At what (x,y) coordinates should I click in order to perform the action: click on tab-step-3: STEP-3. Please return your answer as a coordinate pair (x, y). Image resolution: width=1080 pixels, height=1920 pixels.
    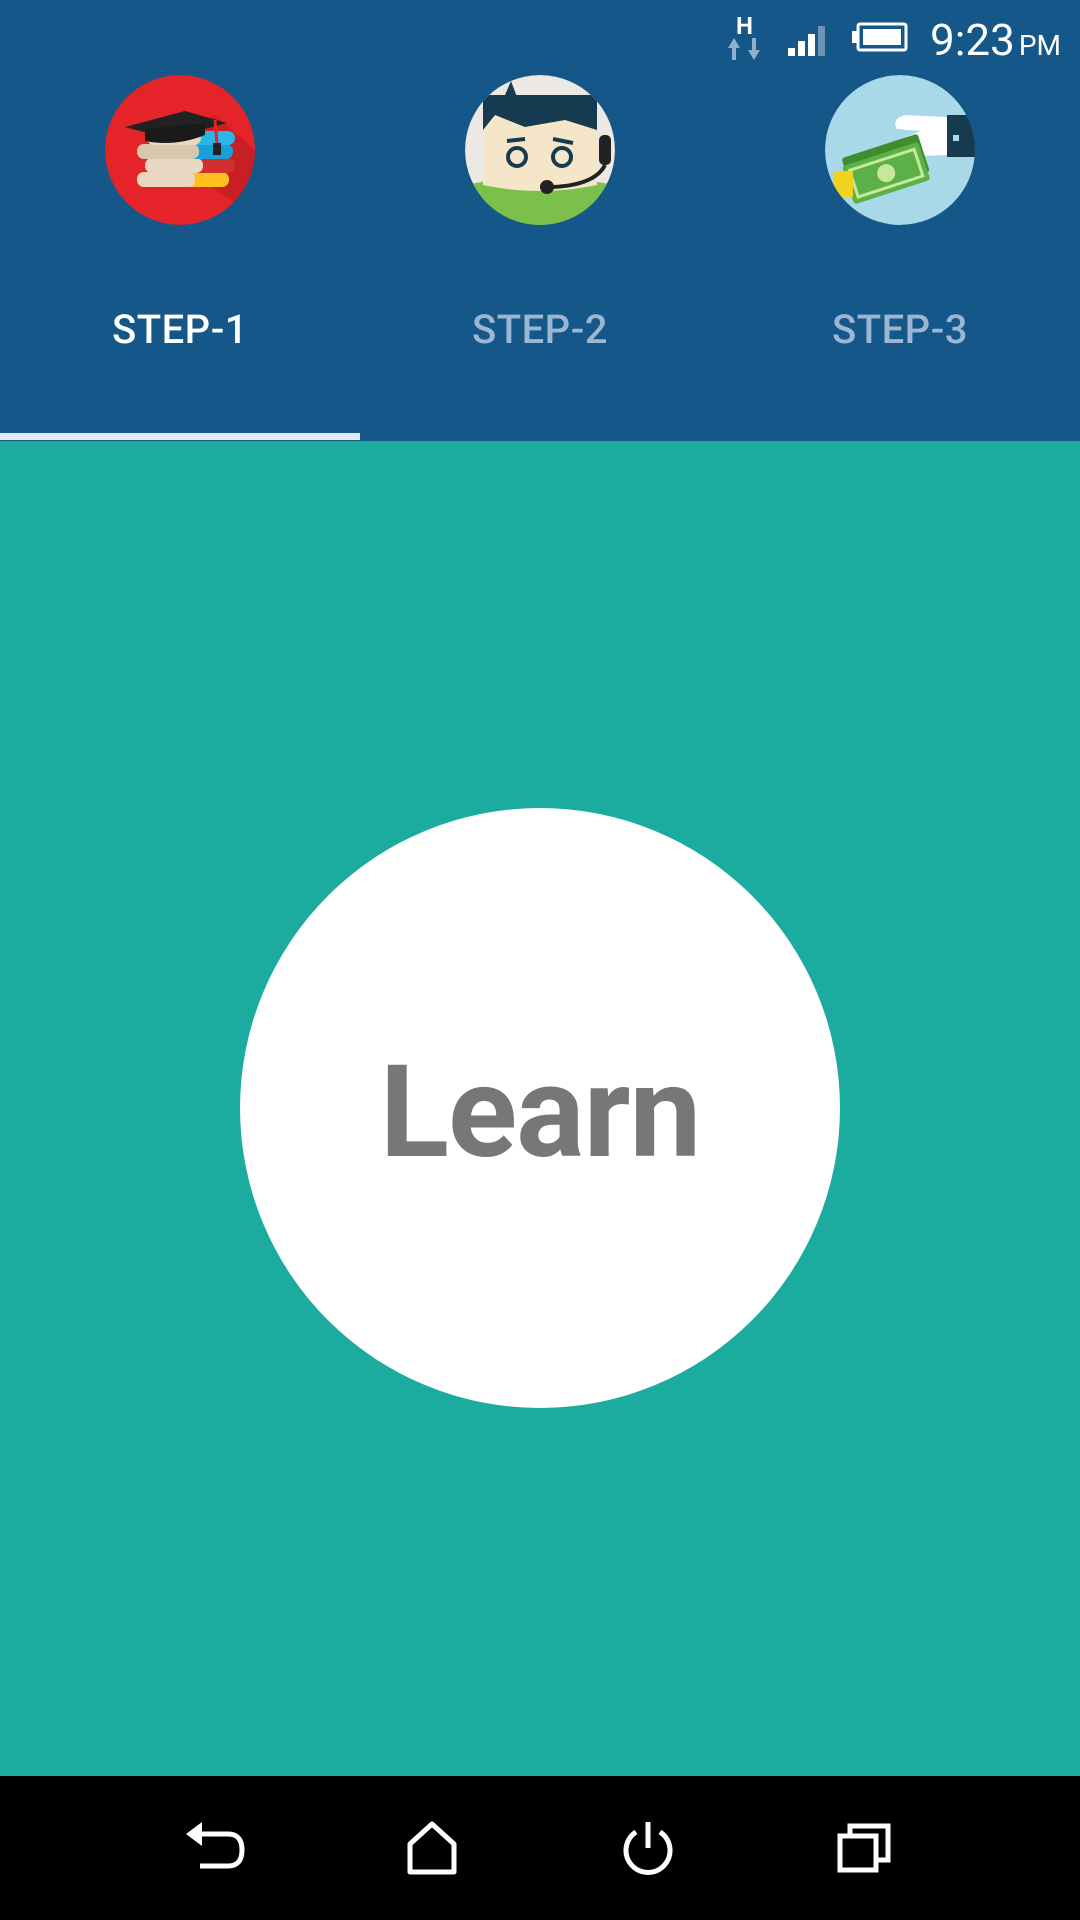
    Looking at the image, I should click on (900, 220).